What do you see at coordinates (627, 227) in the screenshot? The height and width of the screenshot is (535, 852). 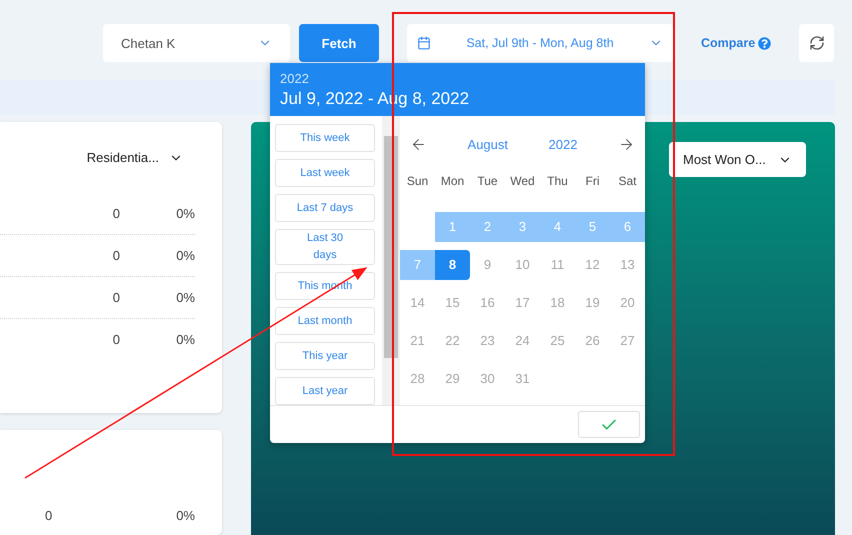 I see `calendar-day: 6` at bounding box center [627, 227].